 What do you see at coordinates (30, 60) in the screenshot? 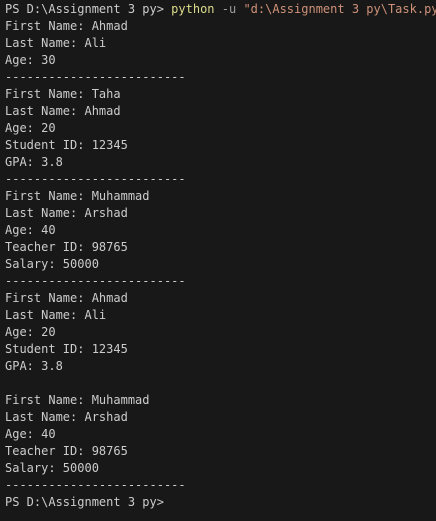
I see `output-line: Age: 30` at bounding box center [30, 60].